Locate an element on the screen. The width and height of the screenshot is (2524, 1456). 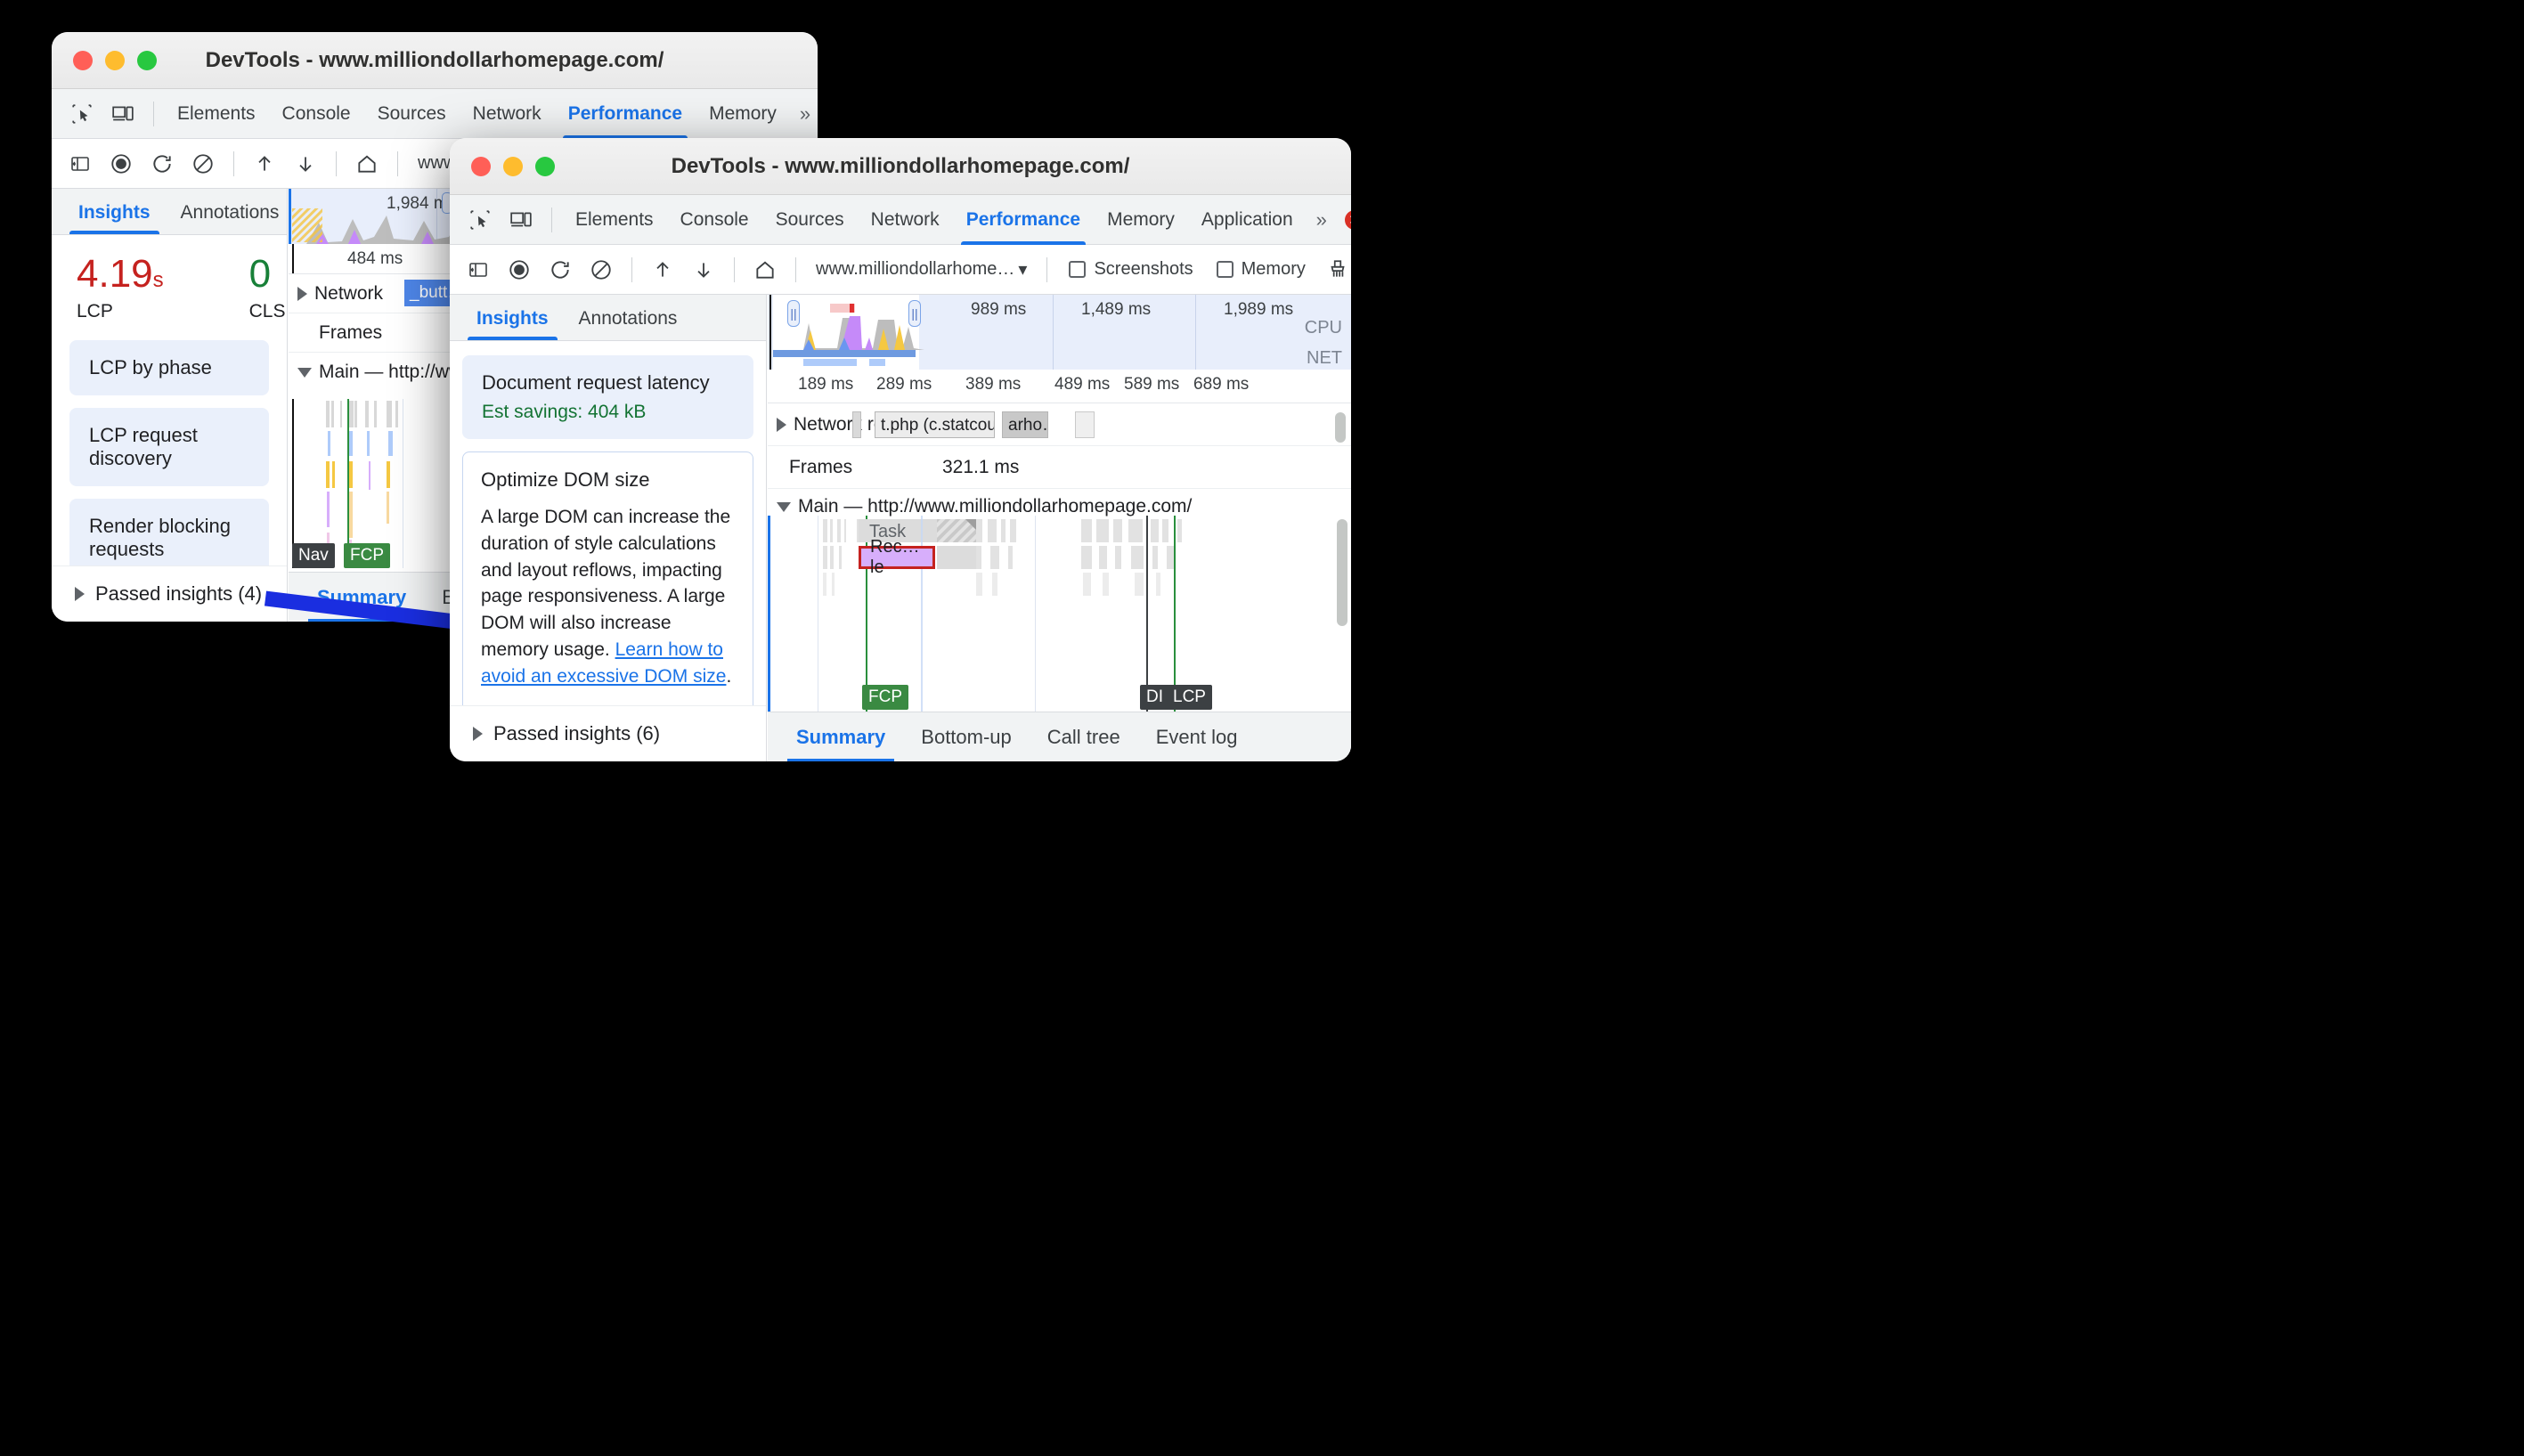
bottom-tab-bottom-up: Bottom-up is located at coordinates (966, 737).